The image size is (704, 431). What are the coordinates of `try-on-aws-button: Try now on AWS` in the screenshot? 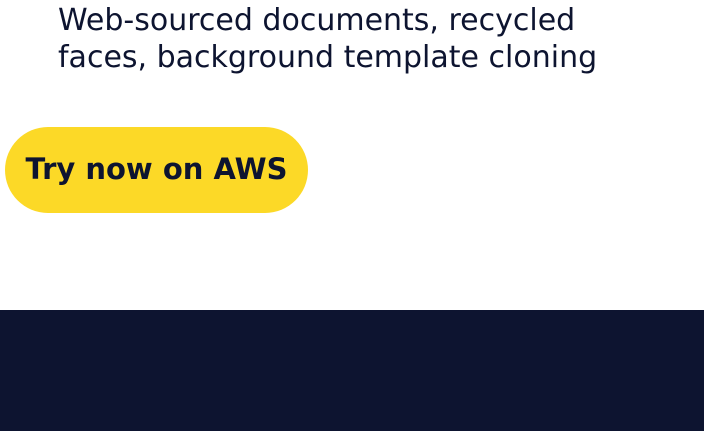 It's located at (156, 170).